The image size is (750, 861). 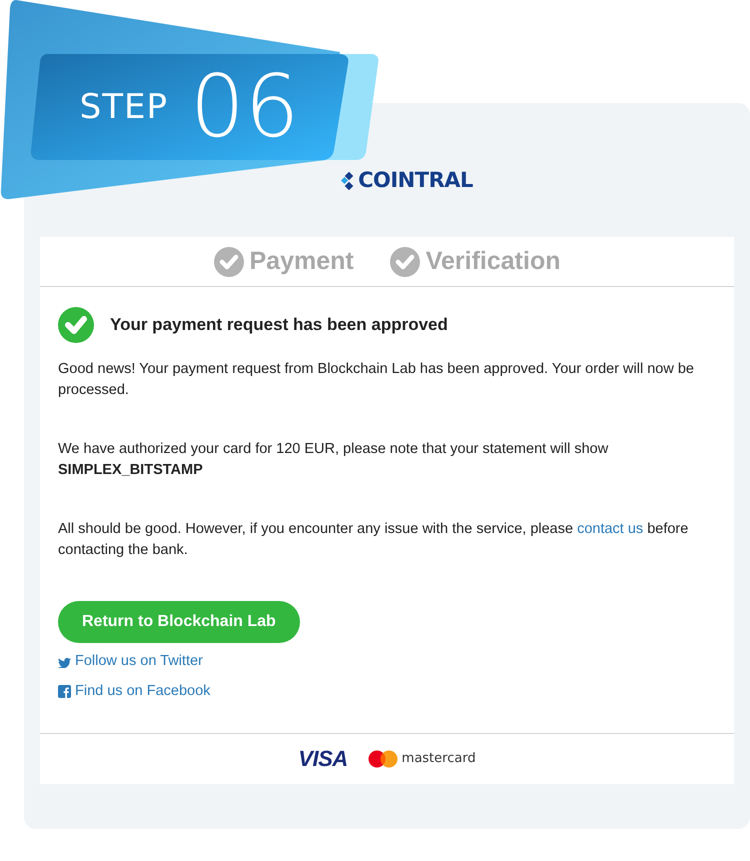 I want to click on social-link: Find us on Facebook, so click(x=387, y=691).